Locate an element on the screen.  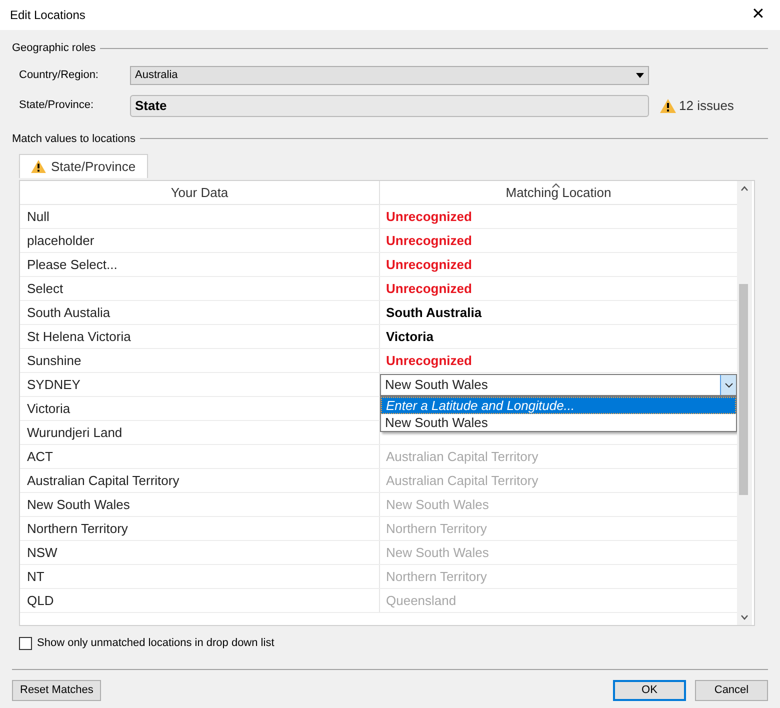
section-heading: Geographic roles is located at coordinates (54, 48).